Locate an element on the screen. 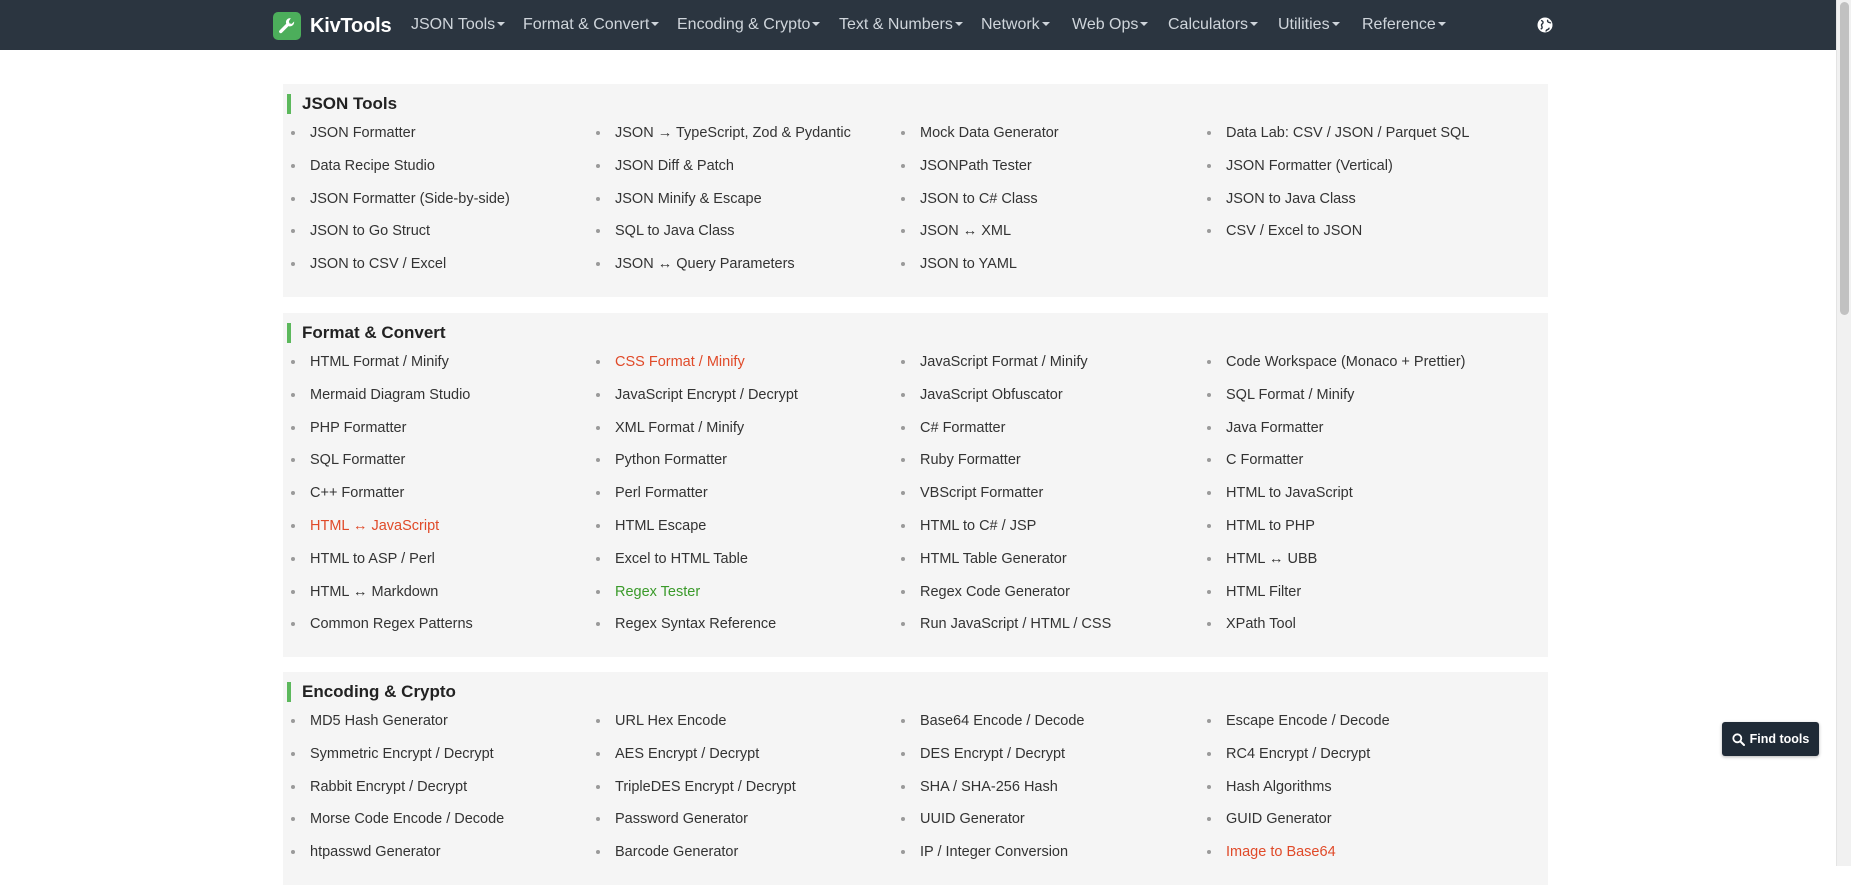 This screenshot has height=885, width=1851. nav-menu-utilities: Utilities is located at coordinates (1309, 25).